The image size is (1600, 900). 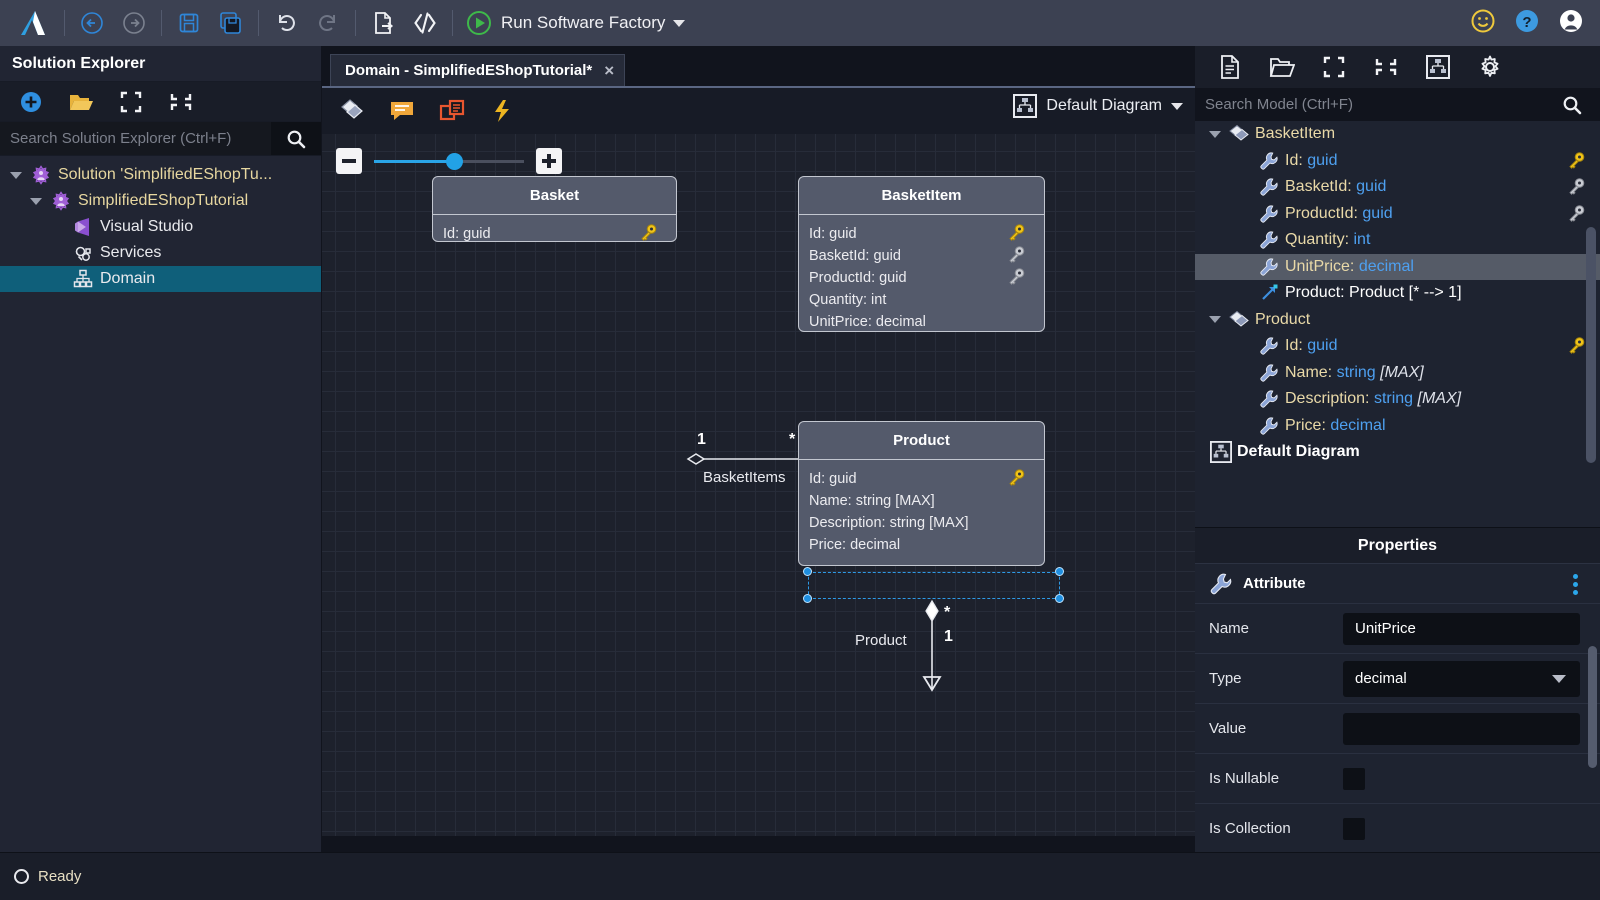 What do you see at coordinates (921, 322) in the screenshot?
I see `entity-attribute: UnitPrice: decimal` at bounding box center [921, 322].